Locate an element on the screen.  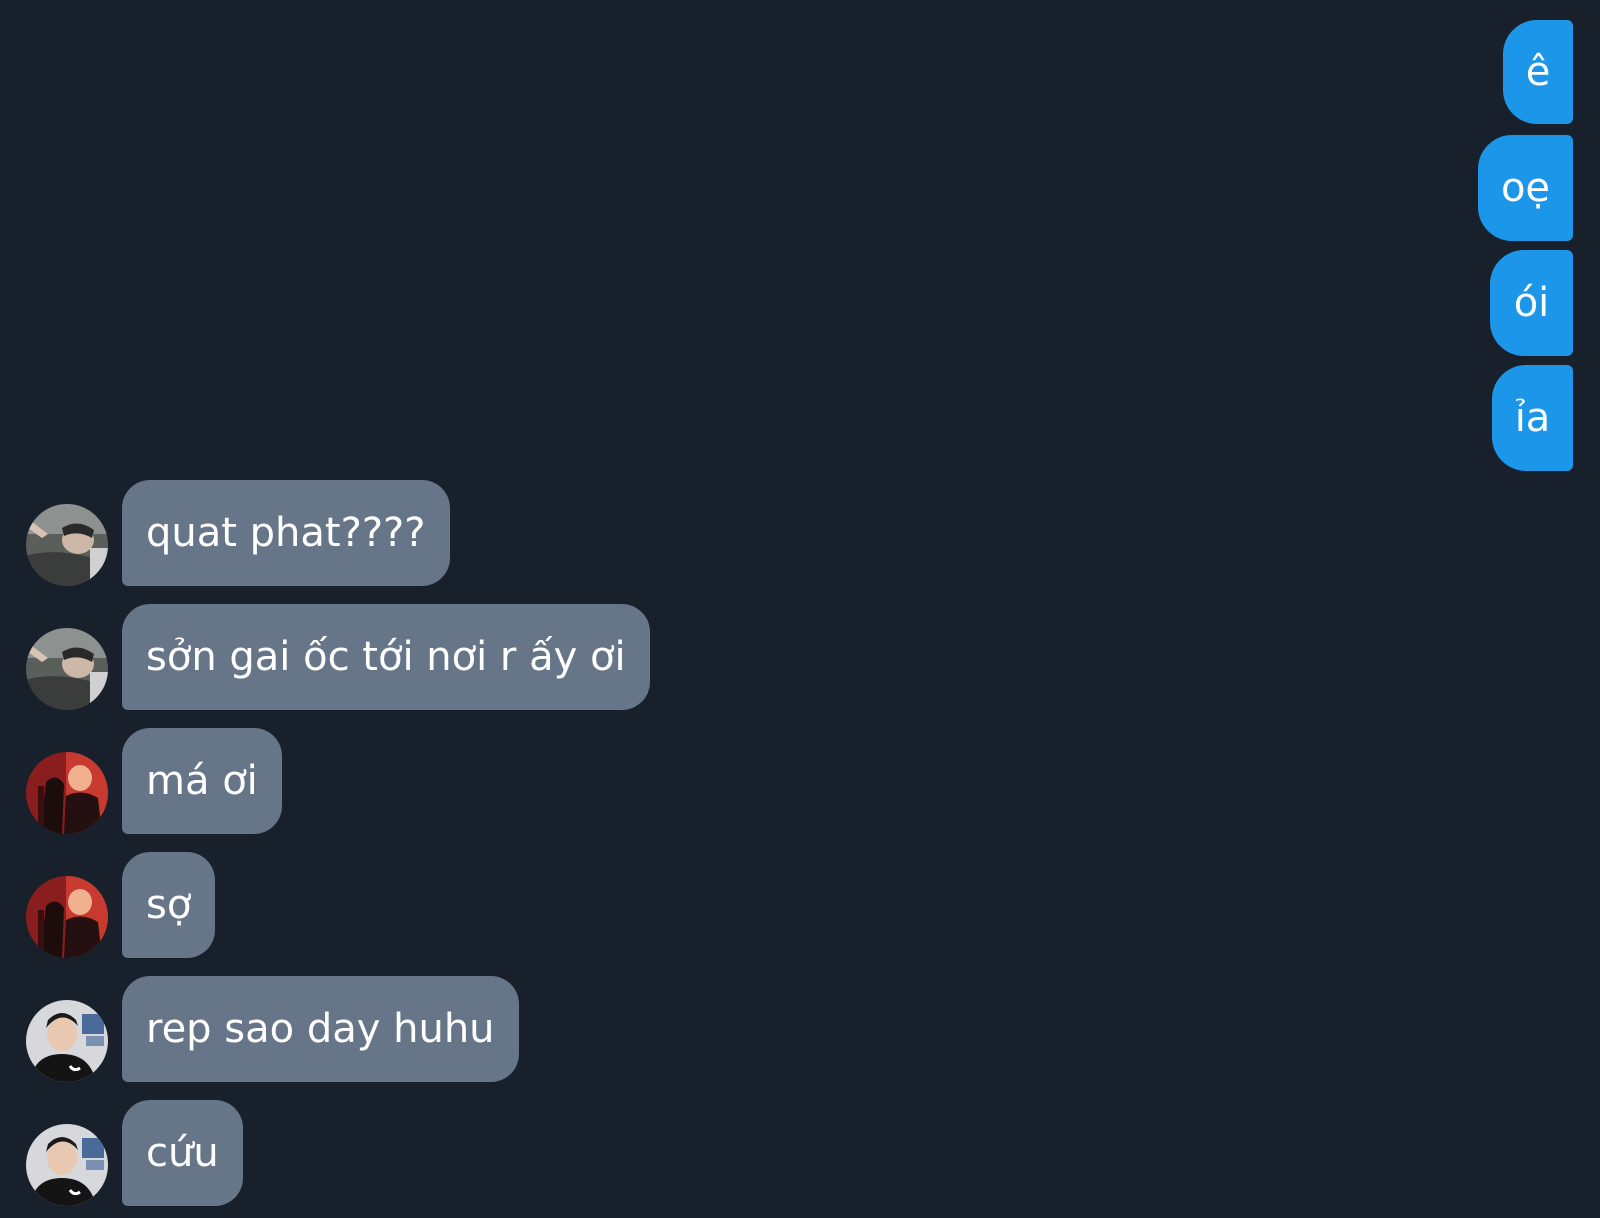
message-text: ê is located at coordinates (1538, 72).